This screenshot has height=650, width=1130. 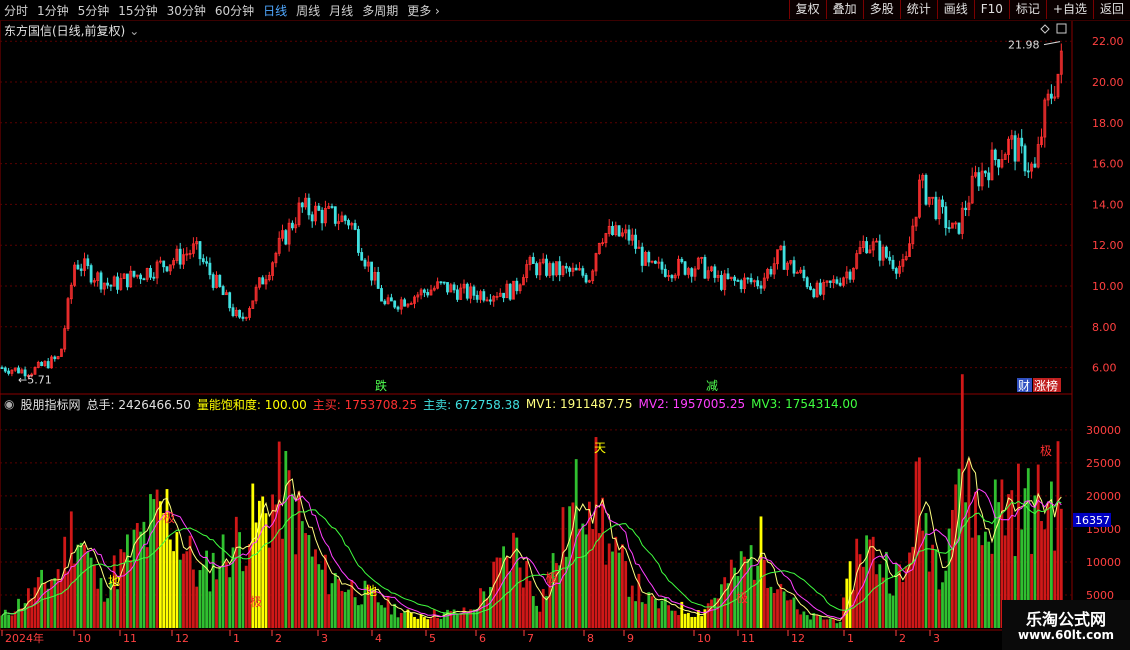 What do you see at coordinates (1061, 28) in the screenshot?
I see `pane-toggle-icon` at bounding box center [1061, 28].